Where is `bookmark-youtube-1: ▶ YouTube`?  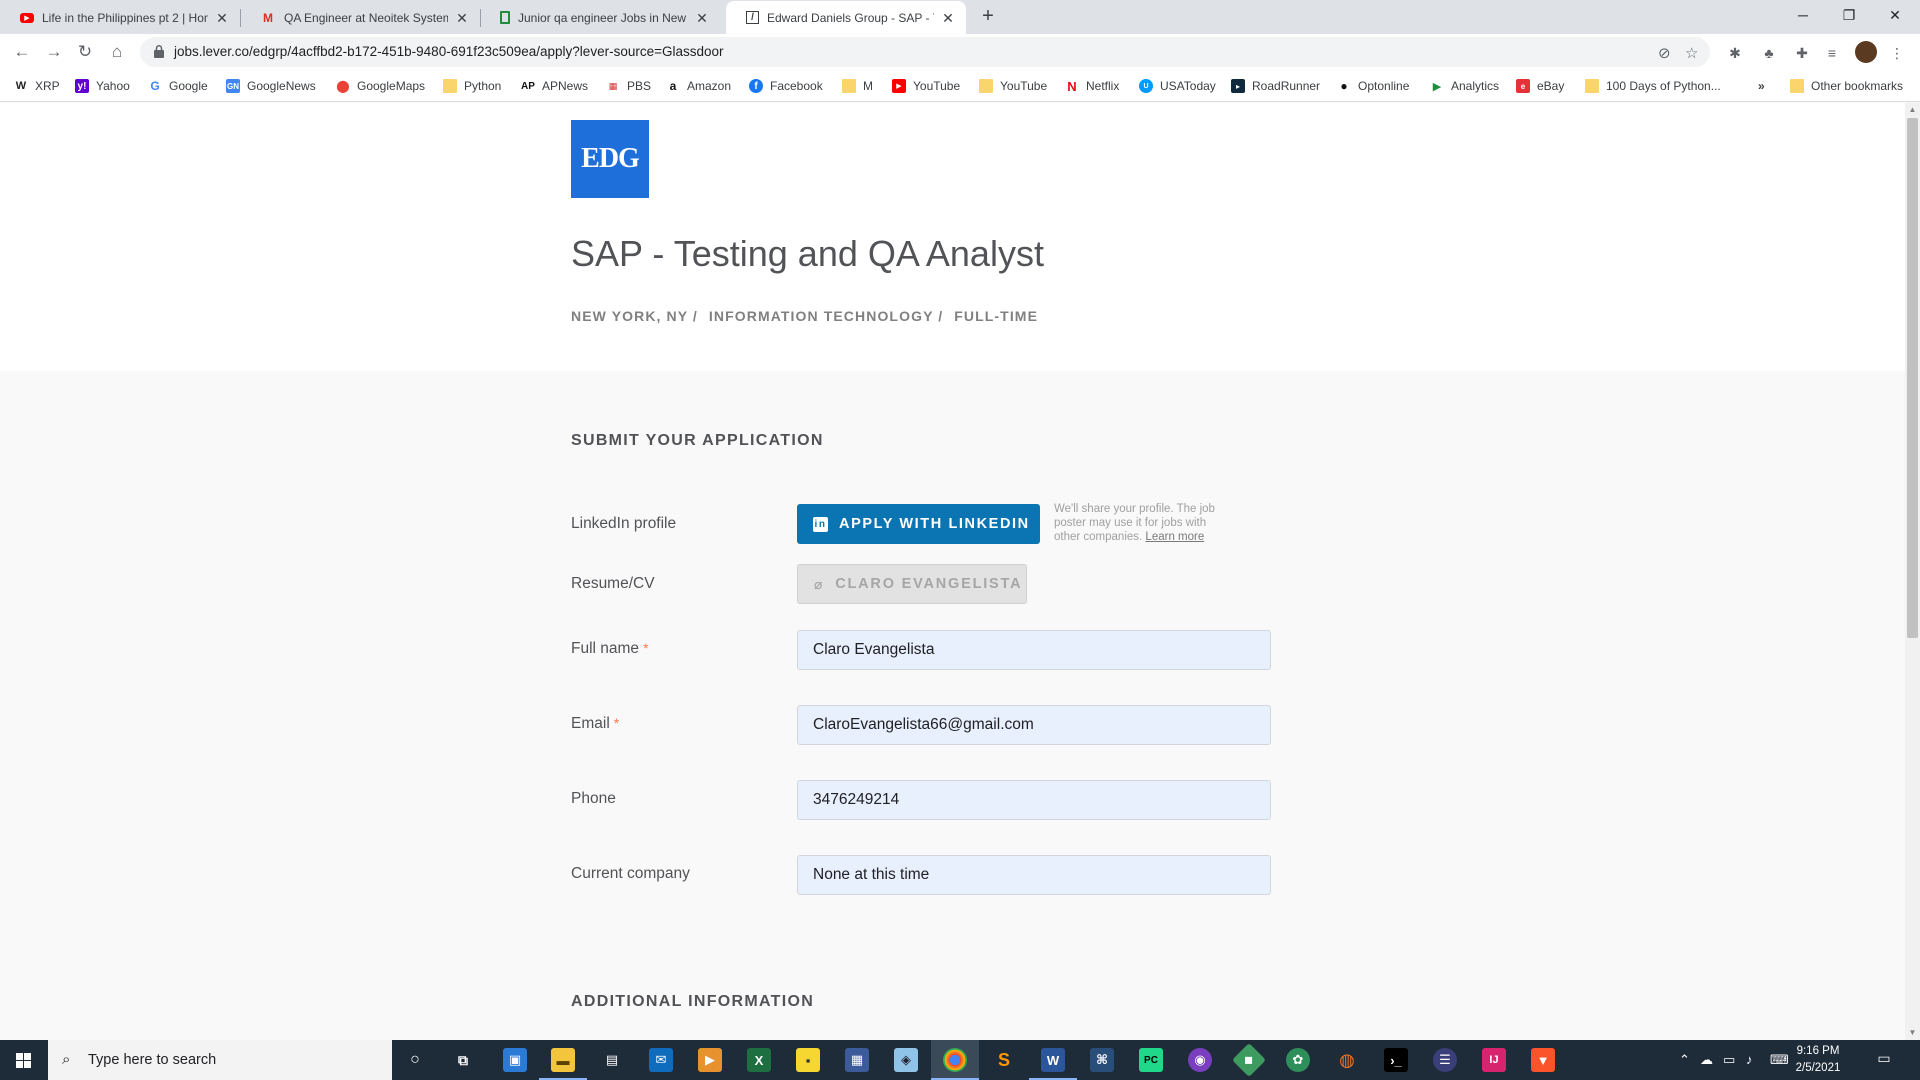
bookmark-youtube-1: ▶ YouTube is located at coordinates (926, 86).